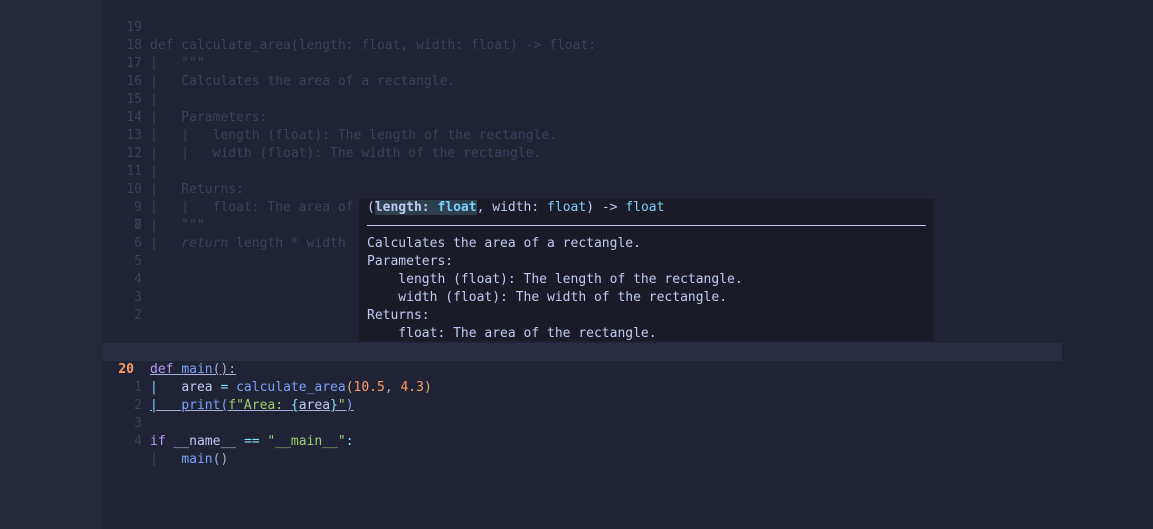 Image resolution: width=1153 pixels, height=529 pixels. I want to click on divider, so click(646, 225).